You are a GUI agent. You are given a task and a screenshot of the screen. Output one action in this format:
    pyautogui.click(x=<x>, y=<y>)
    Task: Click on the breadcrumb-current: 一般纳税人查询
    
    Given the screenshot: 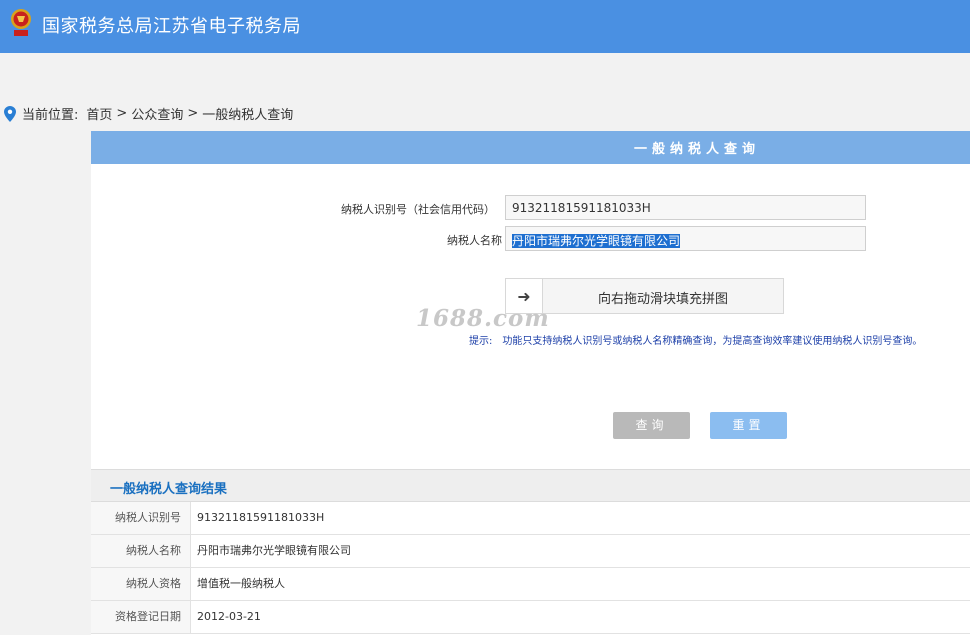 What is the action you would take?
    pyautogui.click(x=248, y=115)
    